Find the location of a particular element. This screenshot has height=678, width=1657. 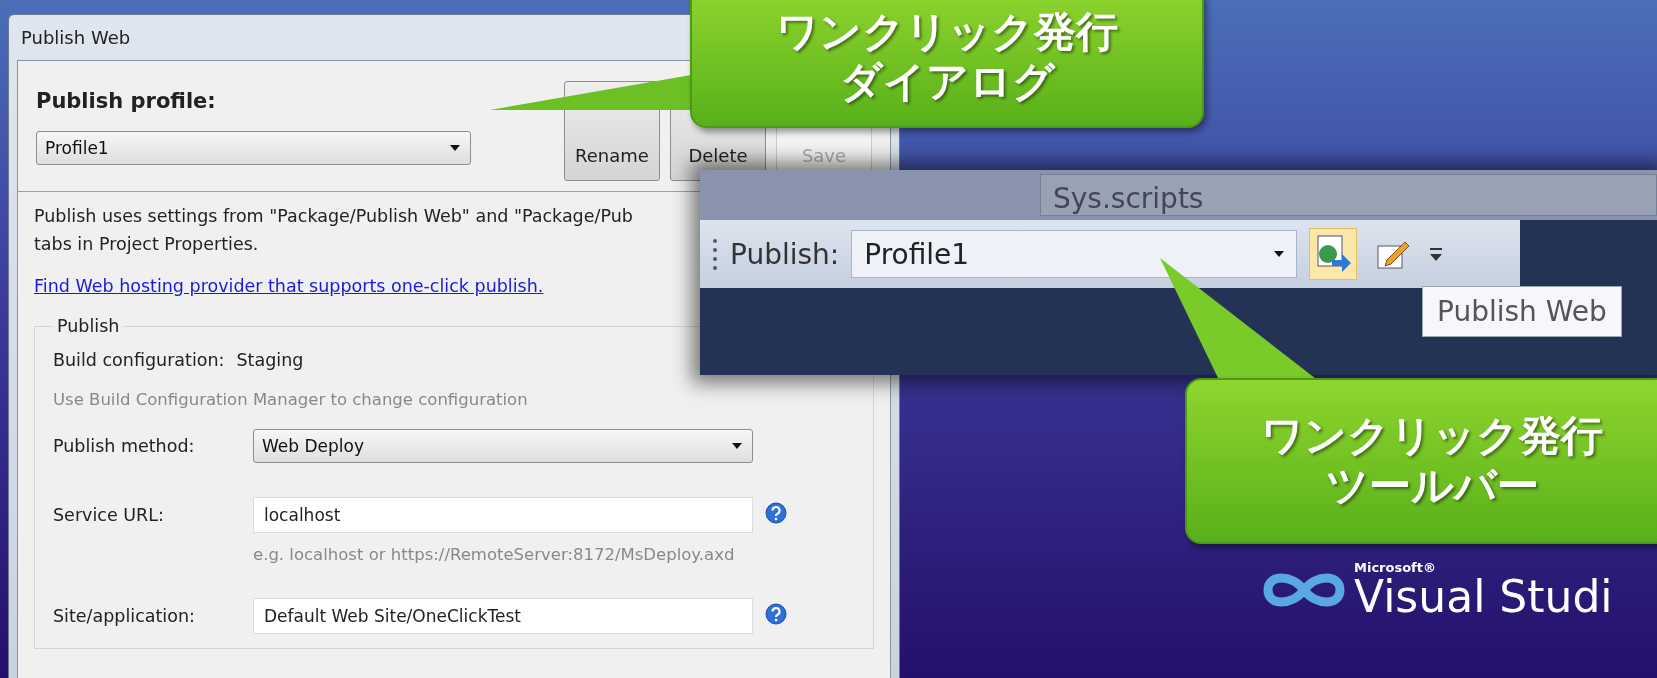

field-label: Publish method: is located at coordinates (124, 446).